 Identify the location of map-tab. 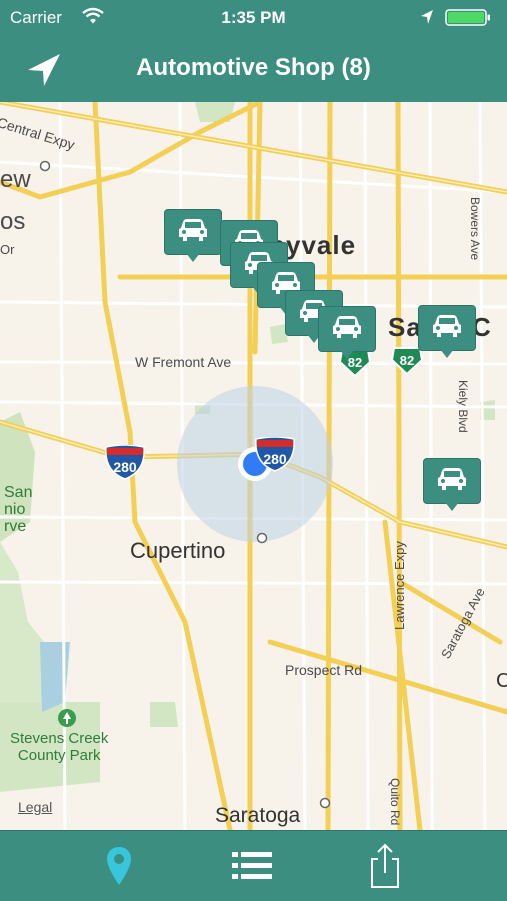
(119, 866).